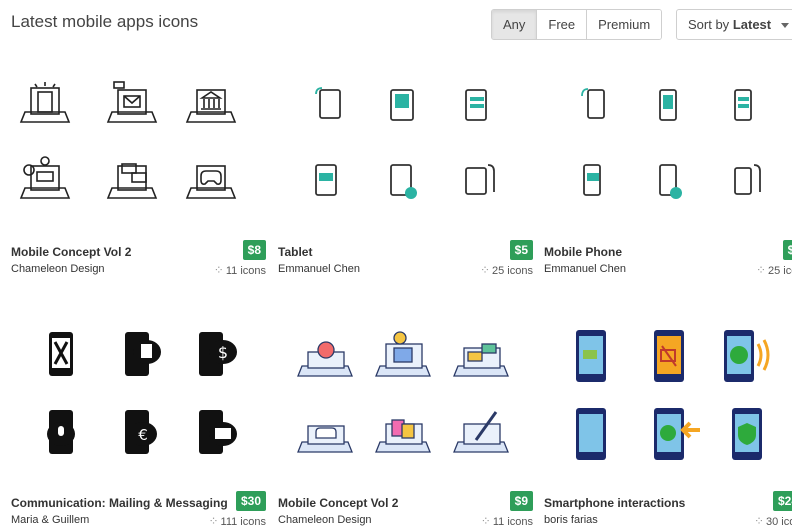 The height and width of the screenshot is (527, 792). I want to click on sort-value: Latest, so click(752, 24).